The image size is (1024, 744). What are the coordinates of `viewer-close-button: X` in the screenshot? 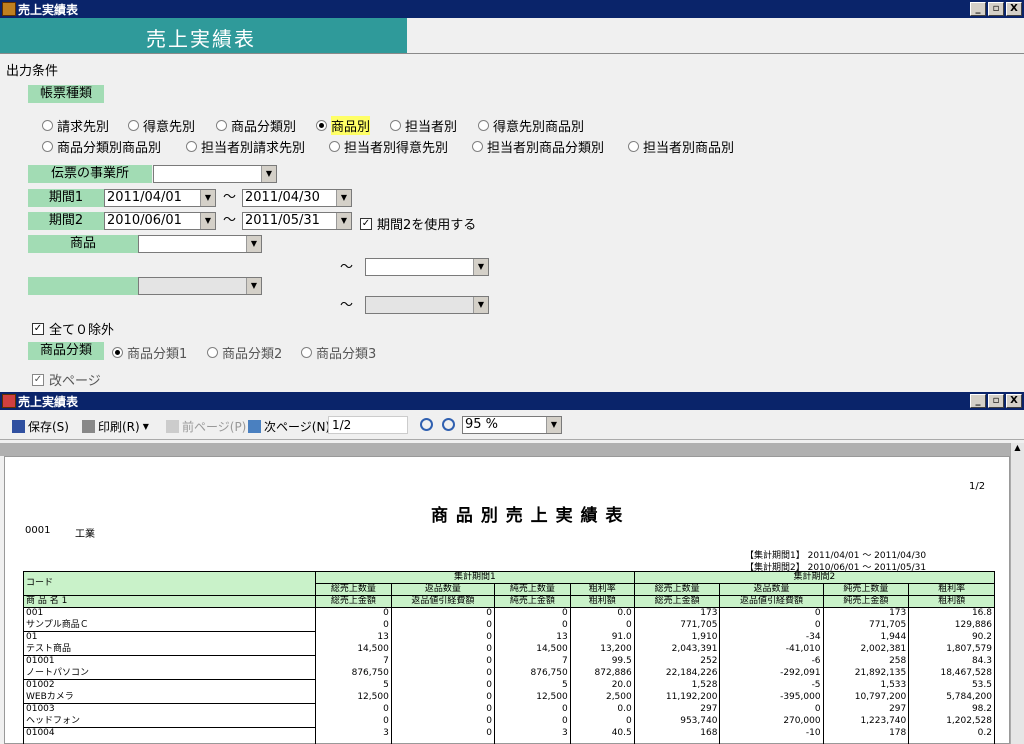 It's located at (1014, 401).